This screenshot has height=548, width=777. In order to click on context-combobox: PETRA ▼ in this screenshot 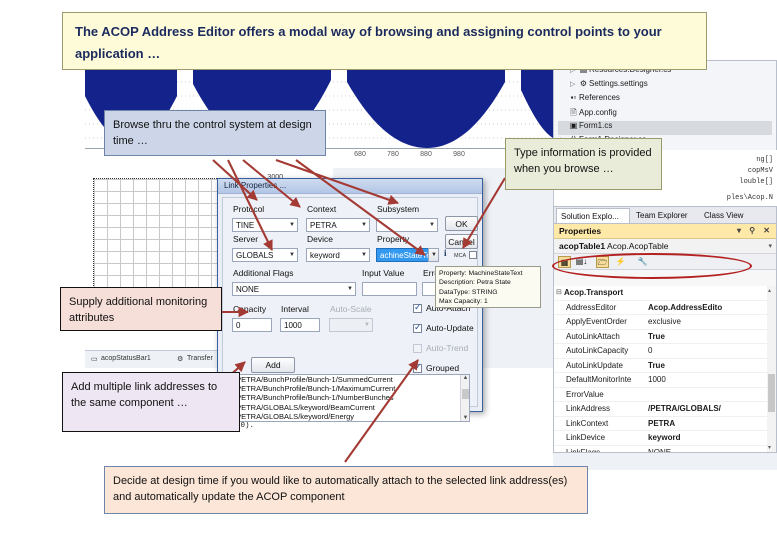, I will do `click(338, 225)`.